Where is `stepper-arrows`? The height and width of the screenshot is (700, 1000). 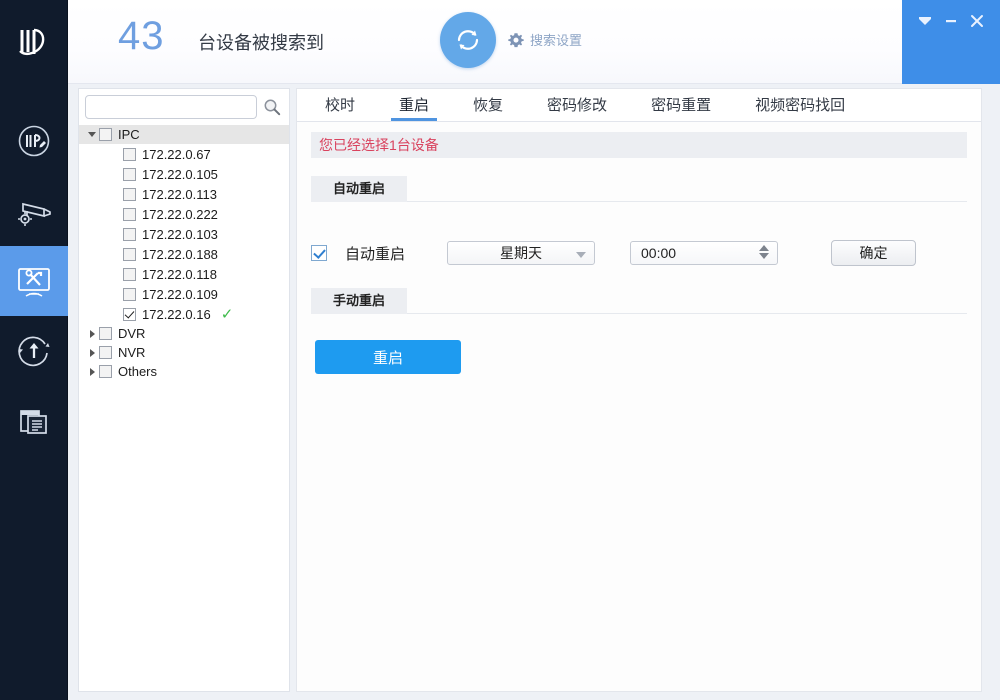
stepper-arrows is located at coordinates (764, 252).